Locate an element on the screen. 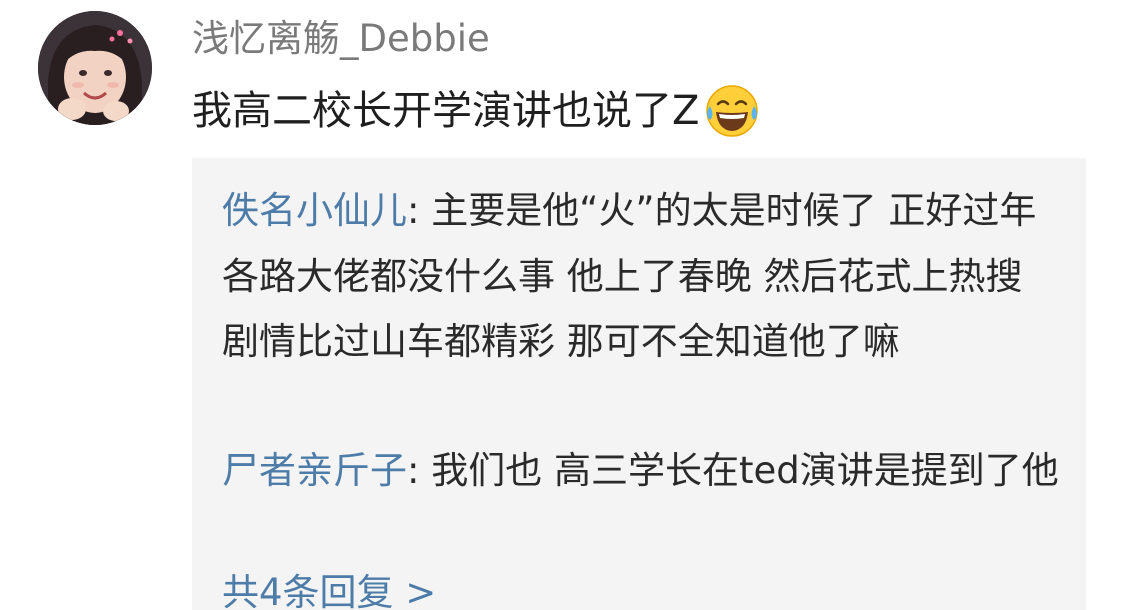 Image resolution: width=1122 pixels, height=610 pixels. comment-text: 我高二校长开学演讲也说了Z is located at coordinates (446, 111).